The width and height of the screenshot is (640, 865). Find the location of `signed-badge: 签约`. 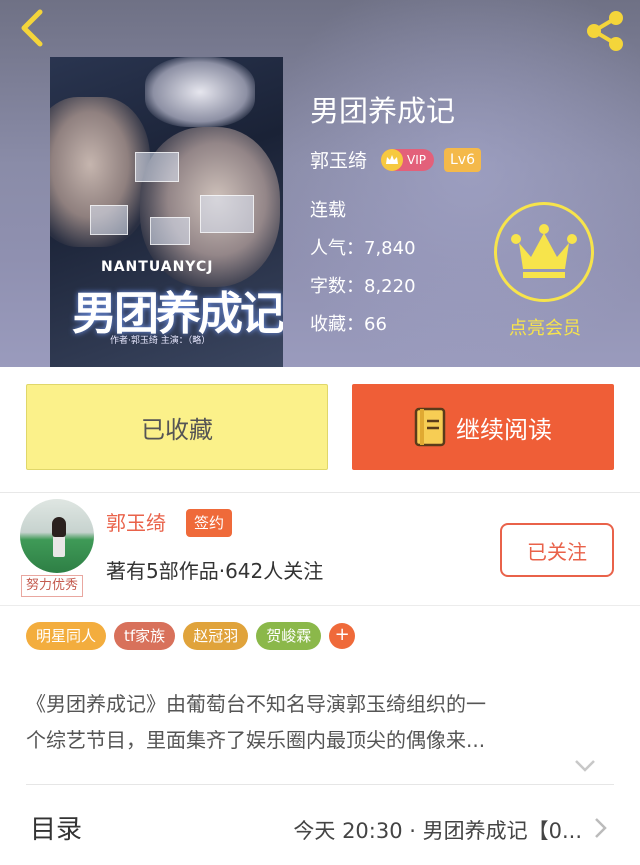

signed-badge: 签约 is located at coordinates (209, 523).